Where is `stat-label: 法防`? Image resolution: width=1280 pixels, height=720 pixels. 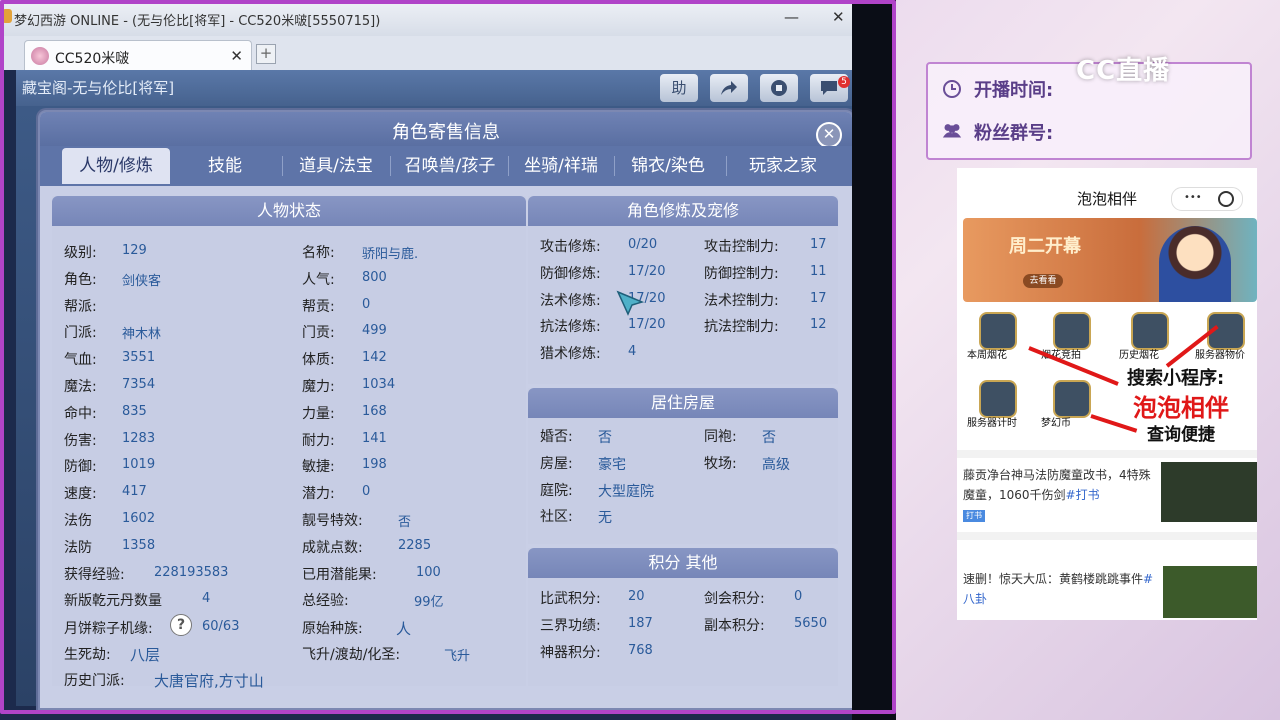 stat-label: 法防 is located at coordinates (78, 547).